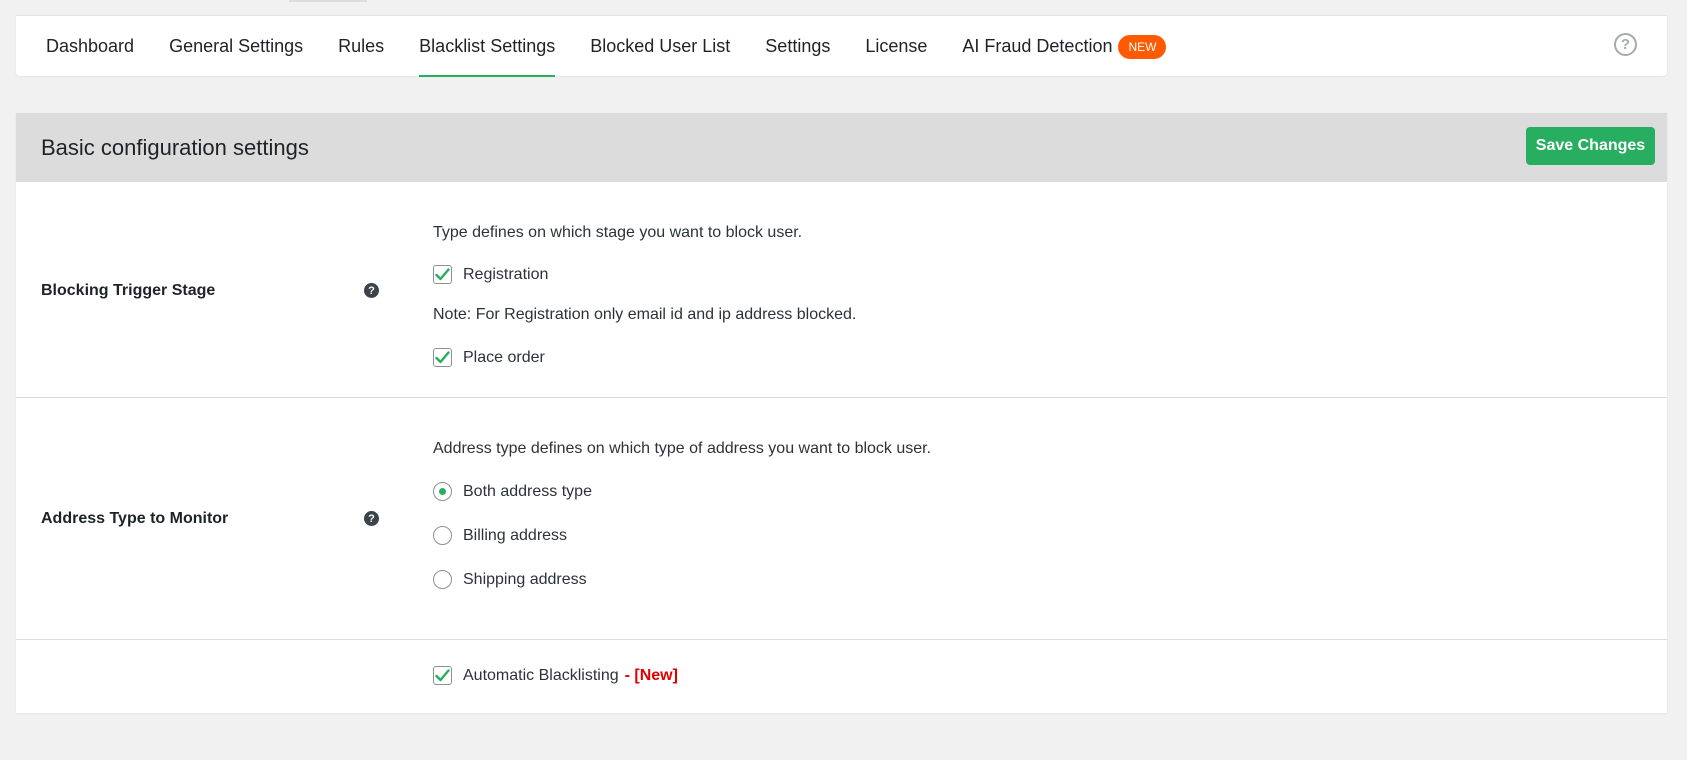 The height and width of the screenshot is (760, 1687). Describe the element at coordinates (442, 579) in the screenshot. I see `shipping-address-radio` at that location.